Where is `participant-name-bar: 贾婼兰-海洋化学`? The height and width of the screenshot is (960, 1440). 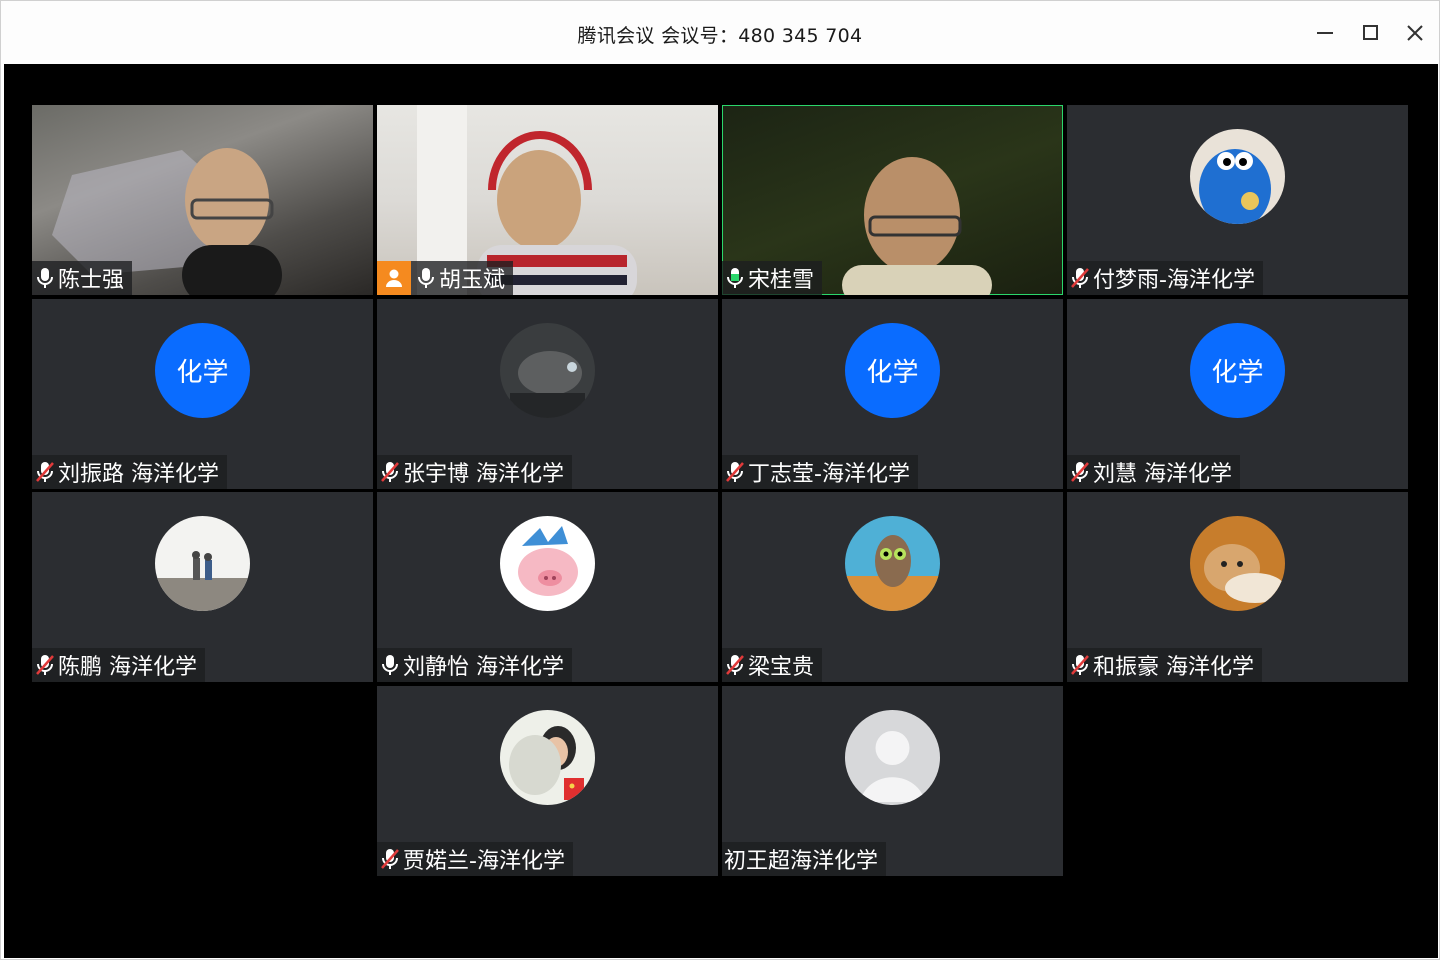
participant-name-bar: 贾婼兰-海洋化学 is located at coordinates (475, 859).